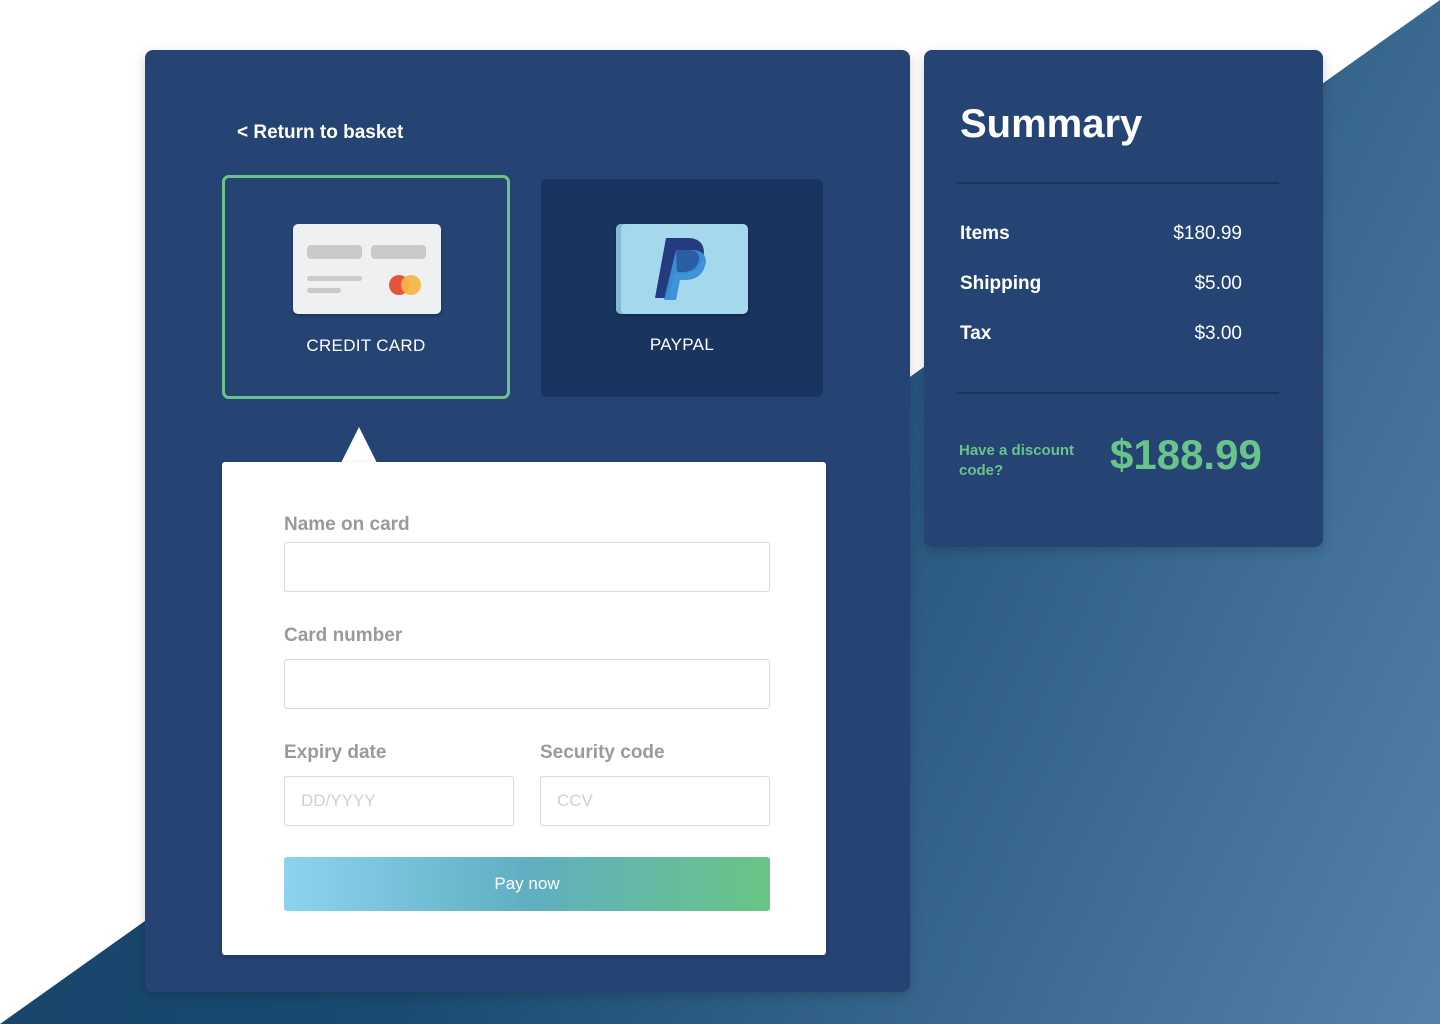 This screenshot has width=1440, height=1024. What do you see at coordinates (1207, 233) in the screenshot?
I see `summary-items-value: $180.99` at bounding box center [1207, 233].